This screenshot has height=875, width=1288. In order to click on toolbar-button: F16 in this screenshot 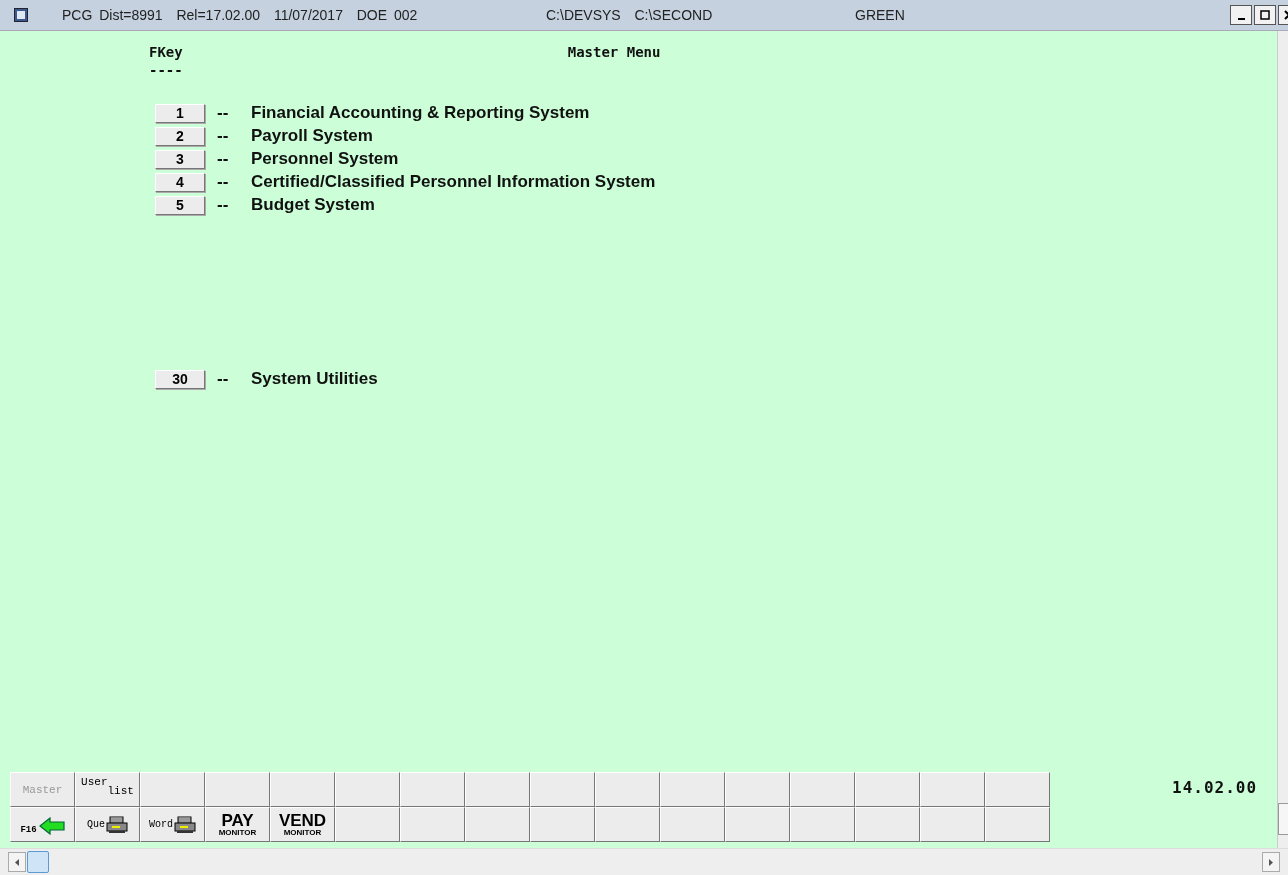, I will do `click(42, 824)`.